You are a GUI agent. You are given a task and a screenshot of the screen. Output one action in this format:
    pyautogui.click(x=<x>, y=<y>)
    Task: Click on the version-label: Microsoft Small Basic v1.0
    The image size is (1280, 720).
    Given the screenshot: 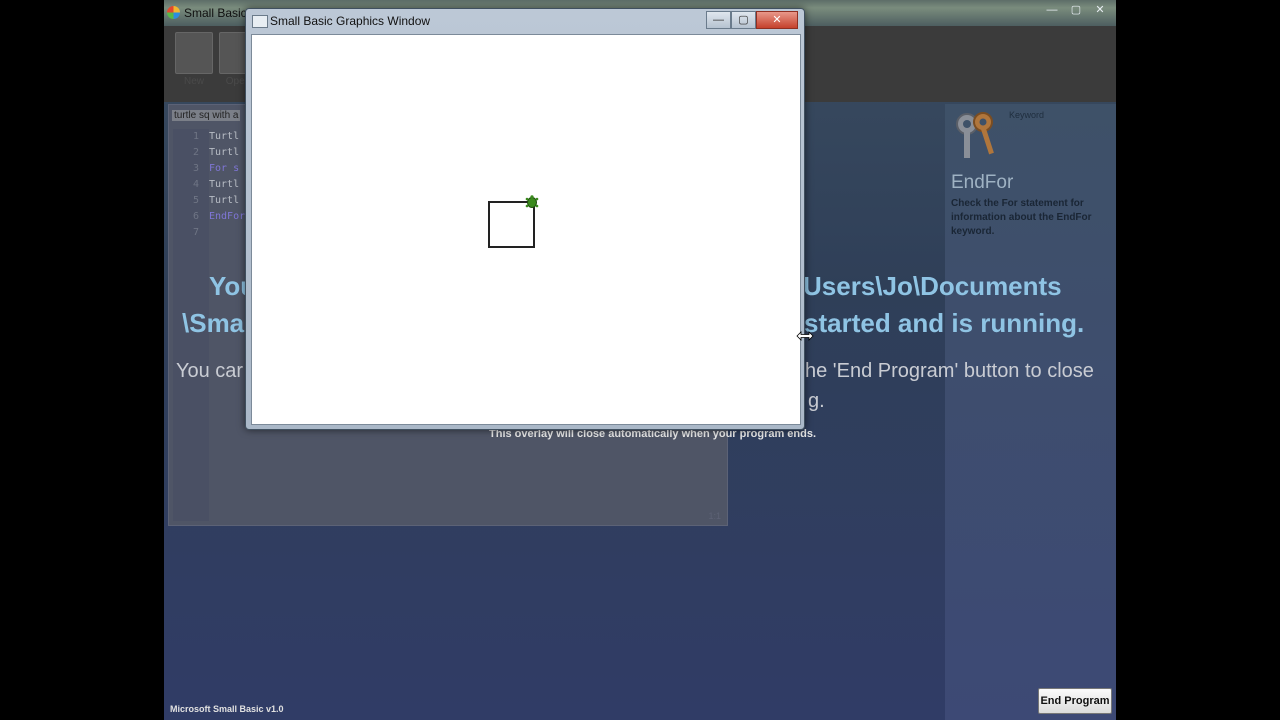 What is the action you would take?
    pyautogui.click(x=227, y=709)
    